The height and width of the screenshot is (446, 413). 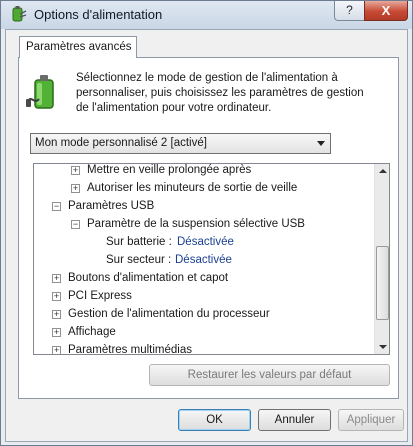 What do you see at coordinates (98, 14) in the screenshot?
I see `window-title: Options d'alimentation` at bounding box center [98, 14].